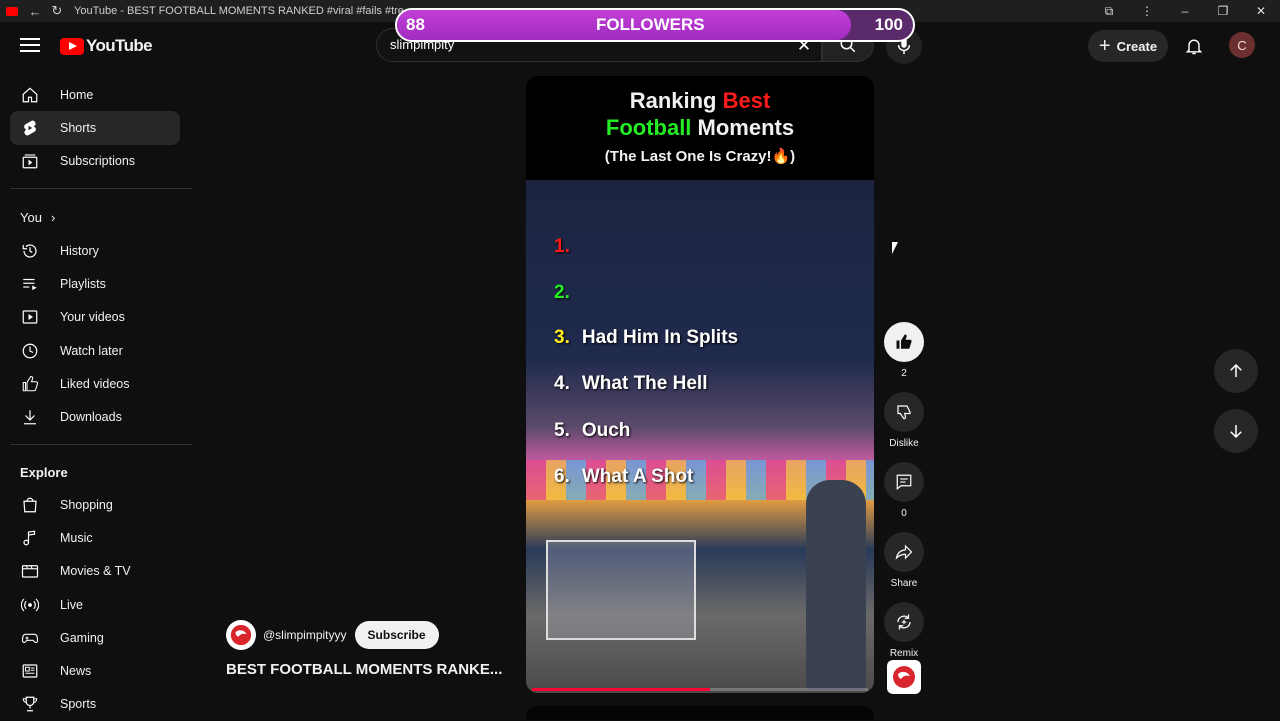 This screenshot has width=1280, height=721. Describe the element at coordinates (95, 704) in the screenshot. I see `sidebar-item-sports: Sports` at that location.